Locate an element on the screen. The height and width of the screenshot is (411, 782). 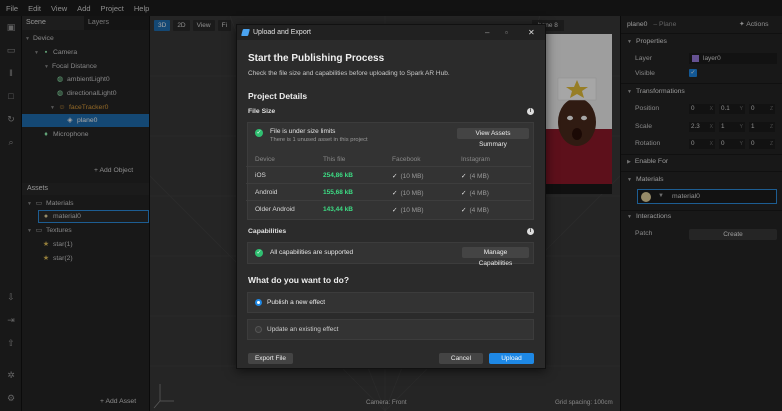
update-radio is located at coordinates (258, 329).